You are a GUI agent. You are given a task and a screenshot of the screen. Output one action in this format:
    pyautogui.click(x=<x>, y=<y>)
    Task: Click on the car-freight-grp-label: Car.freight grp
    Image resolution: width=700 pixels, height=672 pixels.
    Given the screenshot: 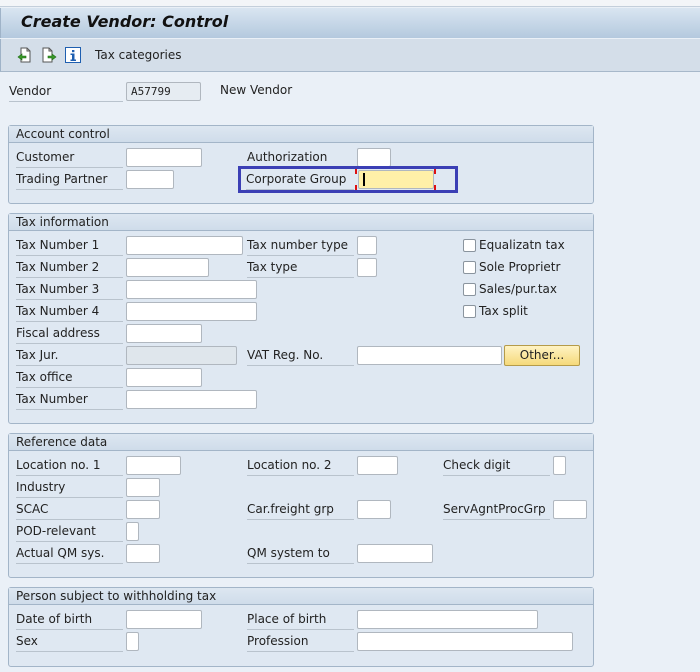 What is the action you would take?
    pyautogui.click(x=300, y=510)
    